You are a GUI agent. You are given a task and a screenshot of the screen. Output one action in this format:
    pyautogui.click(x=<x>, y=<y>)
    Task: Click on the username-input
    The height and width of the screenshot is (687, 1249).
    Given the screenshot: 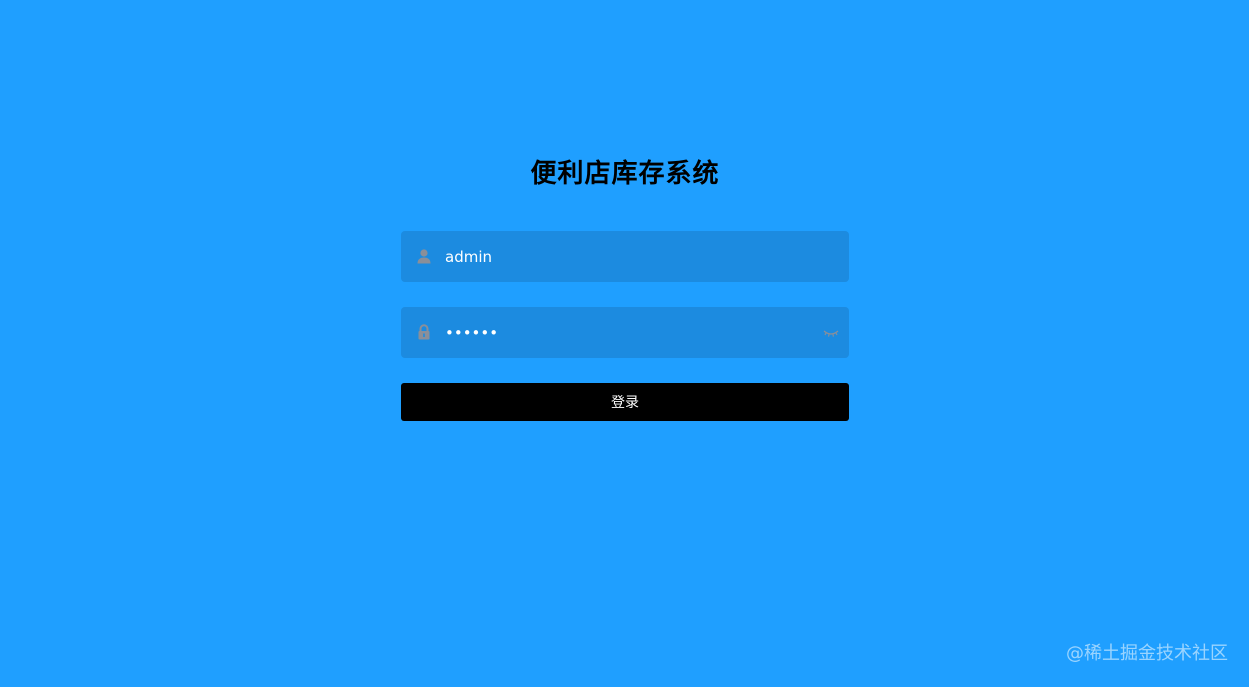 What is the action you would take?
    pyautogui.click(x=625, y=256)
    